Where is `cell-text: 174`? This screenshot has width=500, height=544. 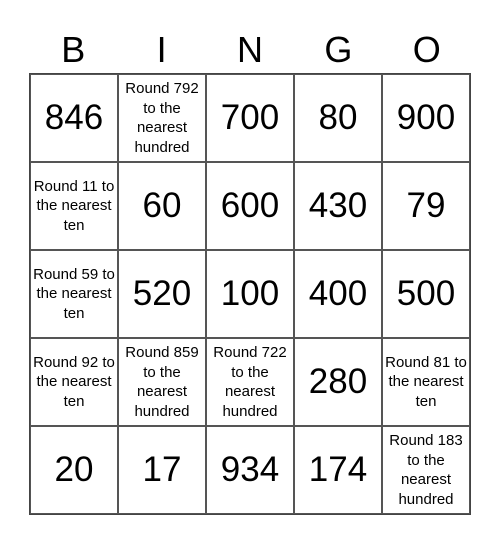
cell-text: 174 is located at coordinates (338, 469).